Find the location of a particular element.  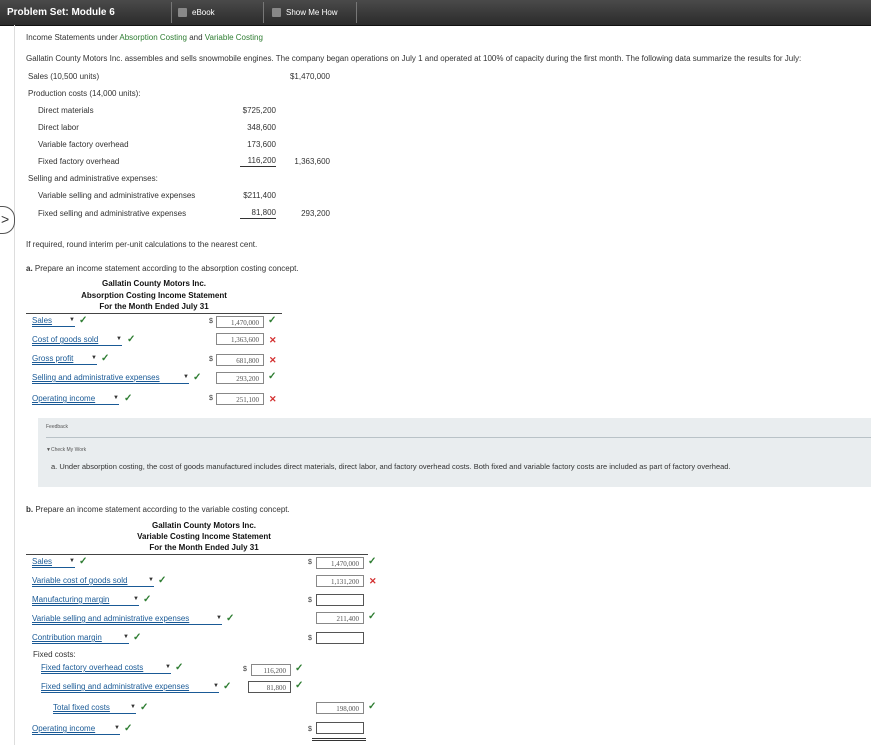

total-fixed-costs-select: Total fixed costs ▼ is located at coordinates (94, 708).